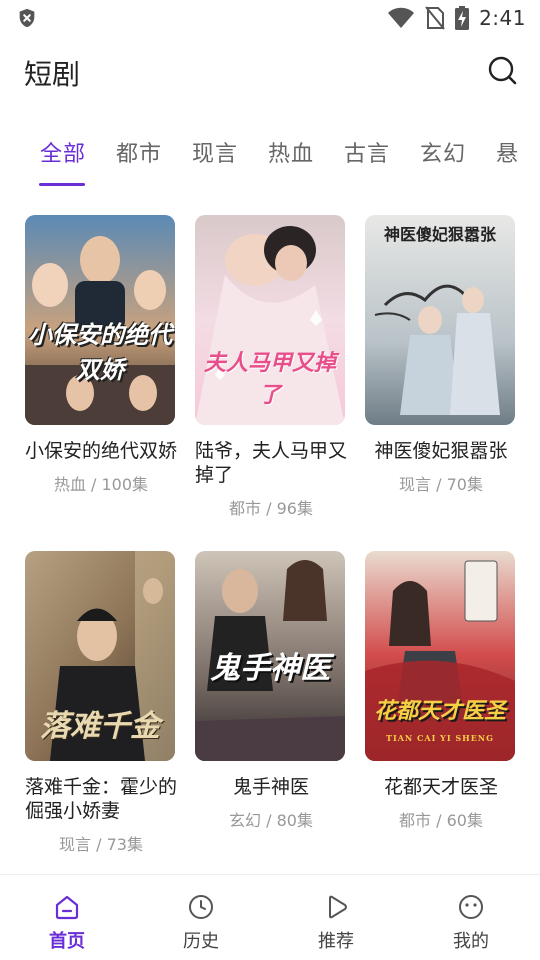 This screenshot has height=960, width=540. I want to click on cover-title-art: 花都天才医圣, so click(439, 711).